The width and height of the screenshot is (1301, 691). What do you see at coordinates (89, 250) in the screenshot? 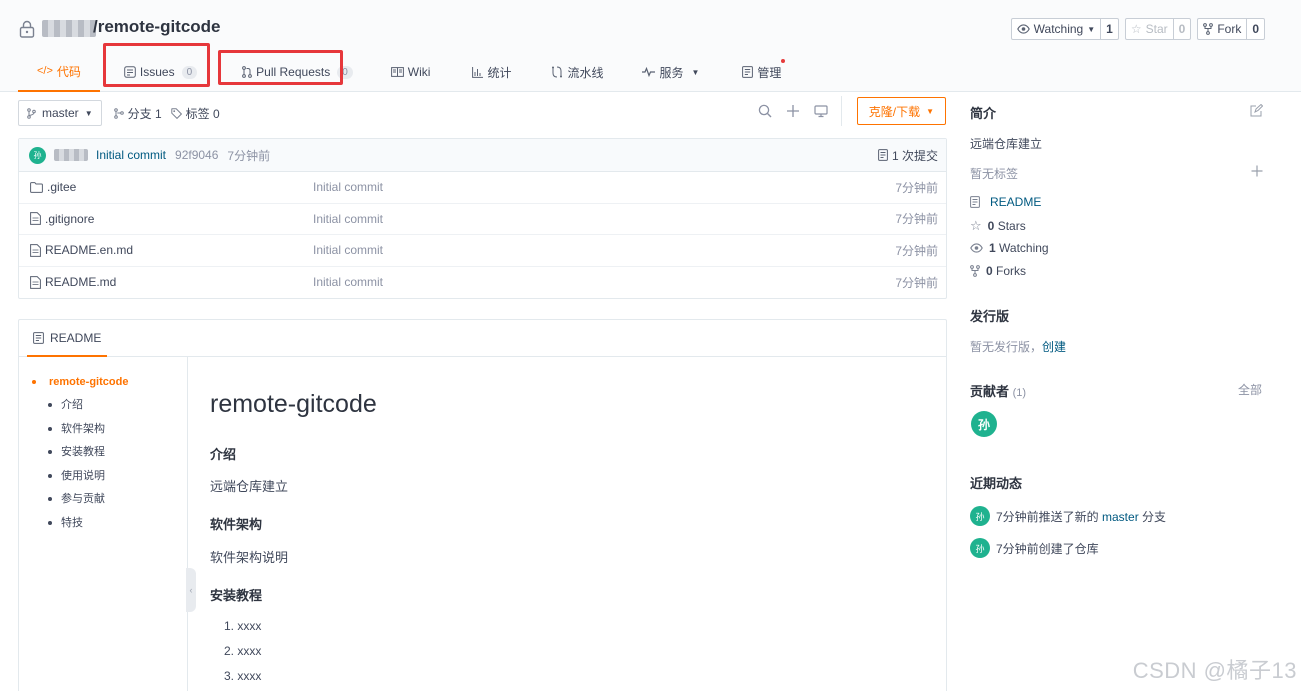
I see `file-name: README.en.md` at bounding box center [89, 250].